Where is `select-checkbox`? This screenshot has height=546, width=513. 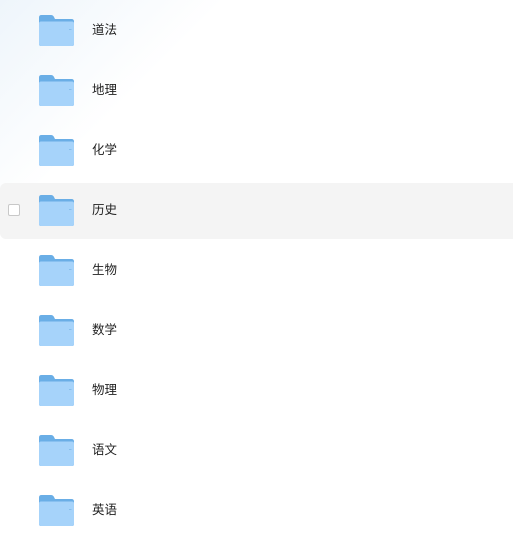 select-checkbox is located at coordinates (14, 210).